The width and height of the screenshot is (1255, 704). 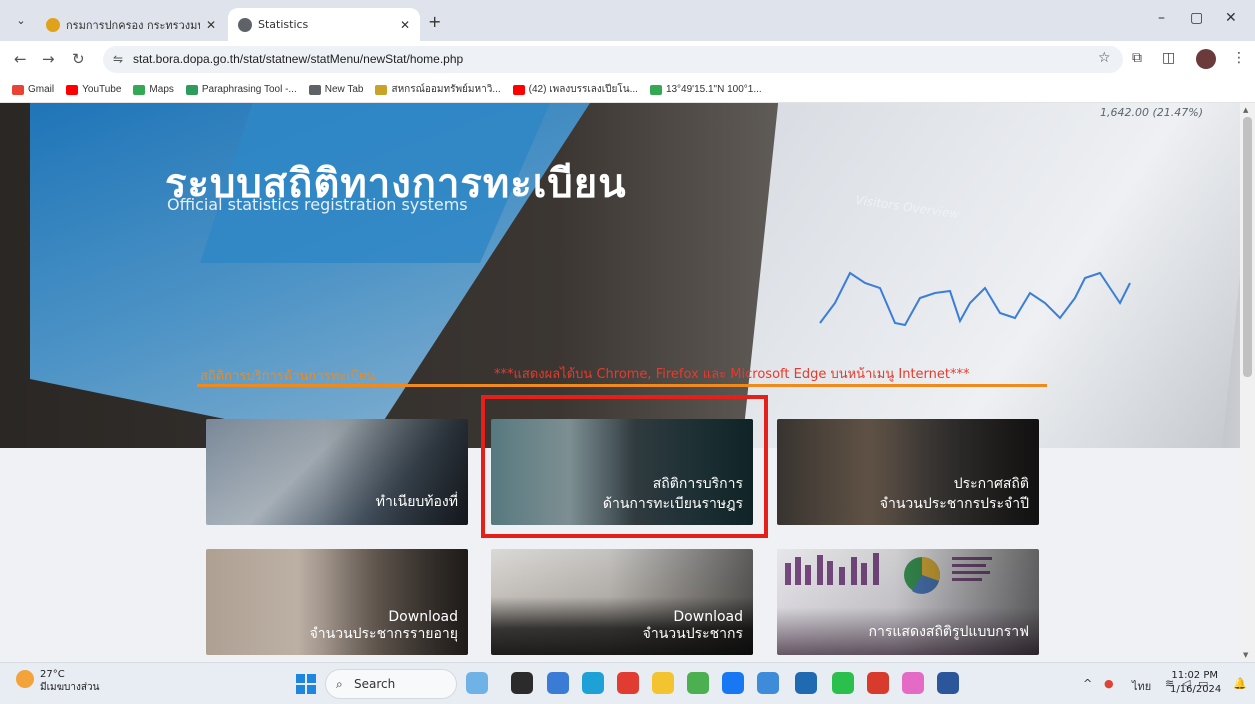 I want to click on notification-bell-icon: 🔔, so click(x=1240, y=683).